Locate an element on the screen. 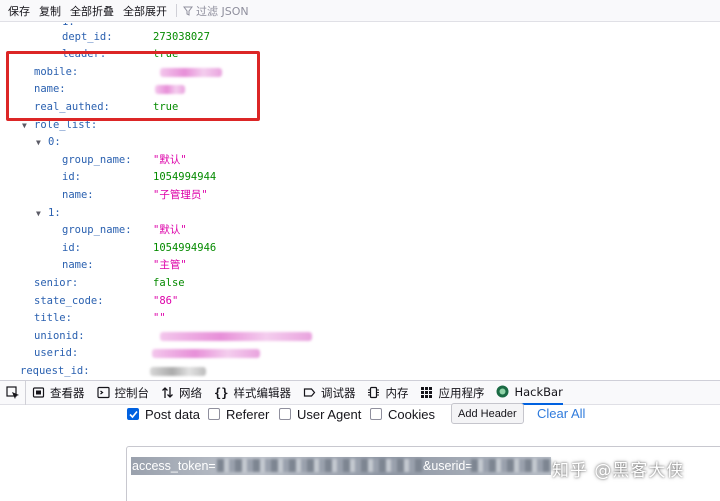 Image resolution: width=720 pixels, height=501 pixels. devtools-tab-bar: 查看器 控制台 网络 {} 样式编辑器 调试器 内存 应用程序 HackBar is located at coordinates (360, 392).